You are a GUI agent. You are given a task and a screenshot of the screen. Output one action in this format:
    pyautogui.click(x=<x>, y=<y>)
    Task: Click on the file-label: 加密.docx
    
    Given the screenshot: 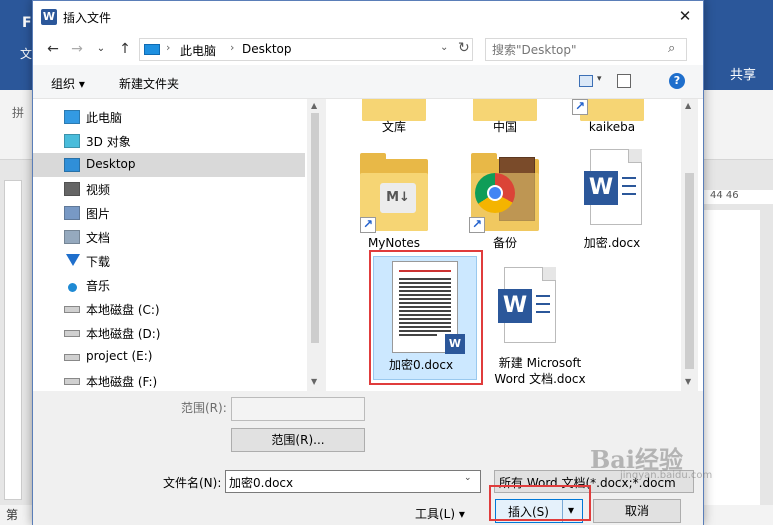 What is the action you would take?
    pyautogui.click(x=612, y=243)
    